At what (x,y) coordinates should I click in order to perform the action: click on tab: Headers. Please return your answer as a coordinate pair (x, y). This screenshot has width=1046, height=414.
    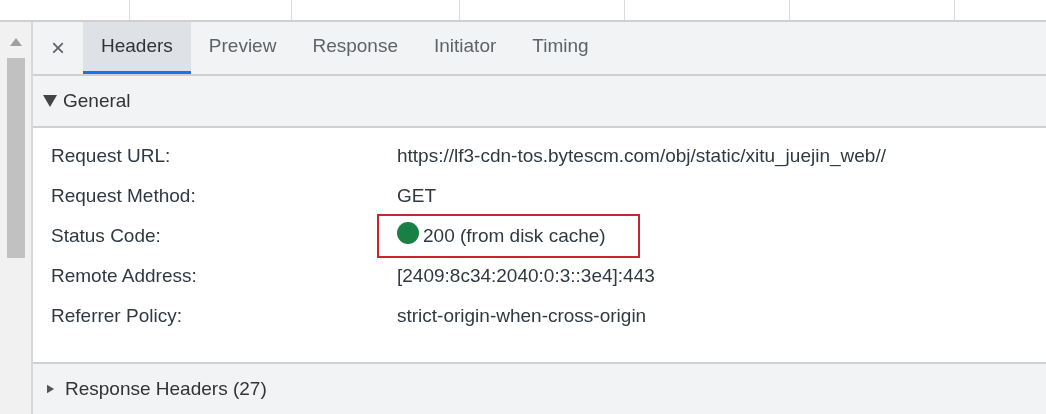
    Looking at the image, I should click on (137, 48).